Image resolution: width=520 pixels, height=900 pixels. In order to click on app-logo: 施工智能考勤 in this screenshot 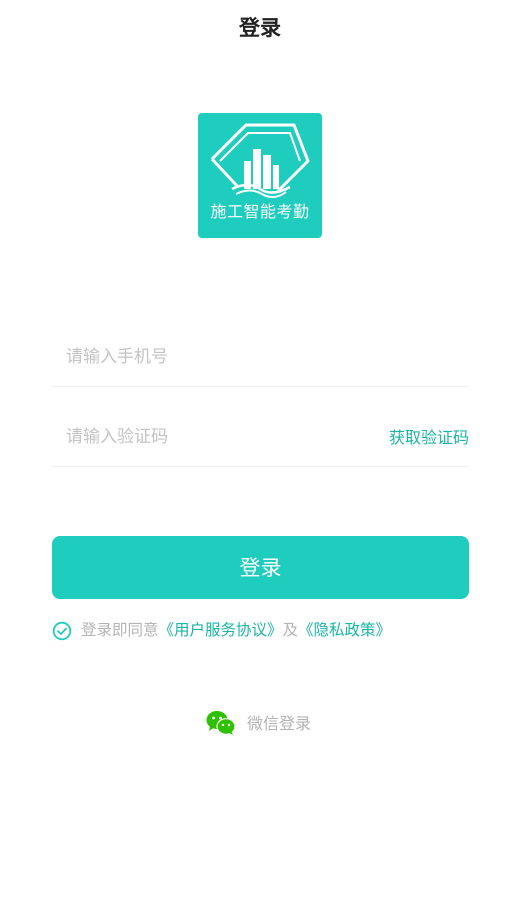, I will do `click(260, 175)`.